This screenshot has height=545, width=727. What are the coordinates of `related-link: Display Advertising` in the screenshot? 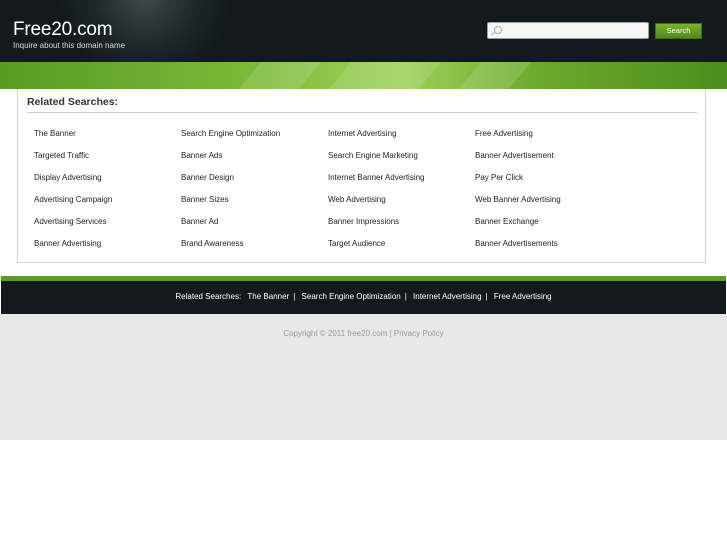 It's located at (68, 177).